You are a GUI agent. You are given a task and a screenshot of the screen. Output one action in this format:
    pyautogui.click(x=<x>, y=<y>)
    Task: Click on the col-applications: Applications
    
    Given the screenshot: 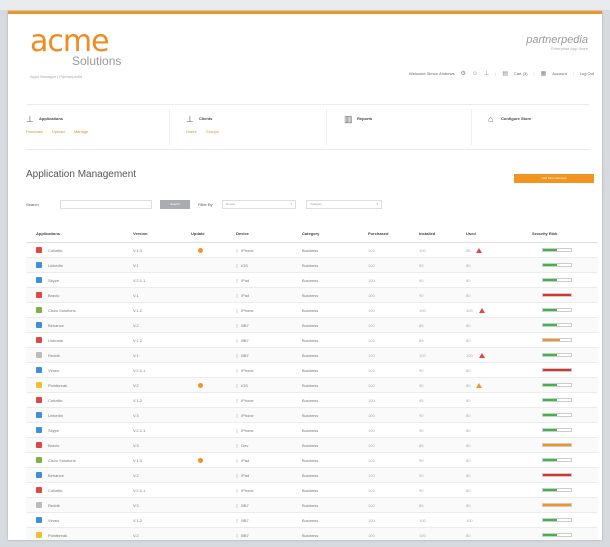 What is the action you would take?
    pyautogui.click(x=48, y=233)
    